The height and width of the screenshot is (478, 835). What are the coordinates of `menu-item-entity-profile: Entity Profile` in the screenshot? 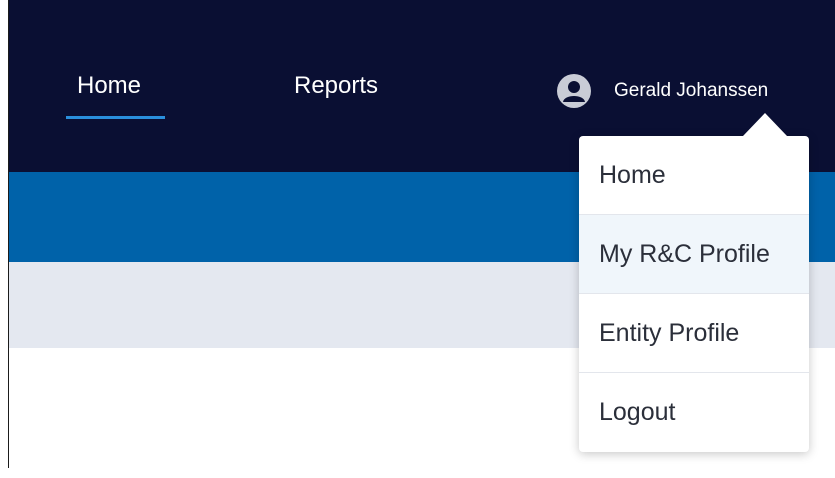 It's located at (694, 333).